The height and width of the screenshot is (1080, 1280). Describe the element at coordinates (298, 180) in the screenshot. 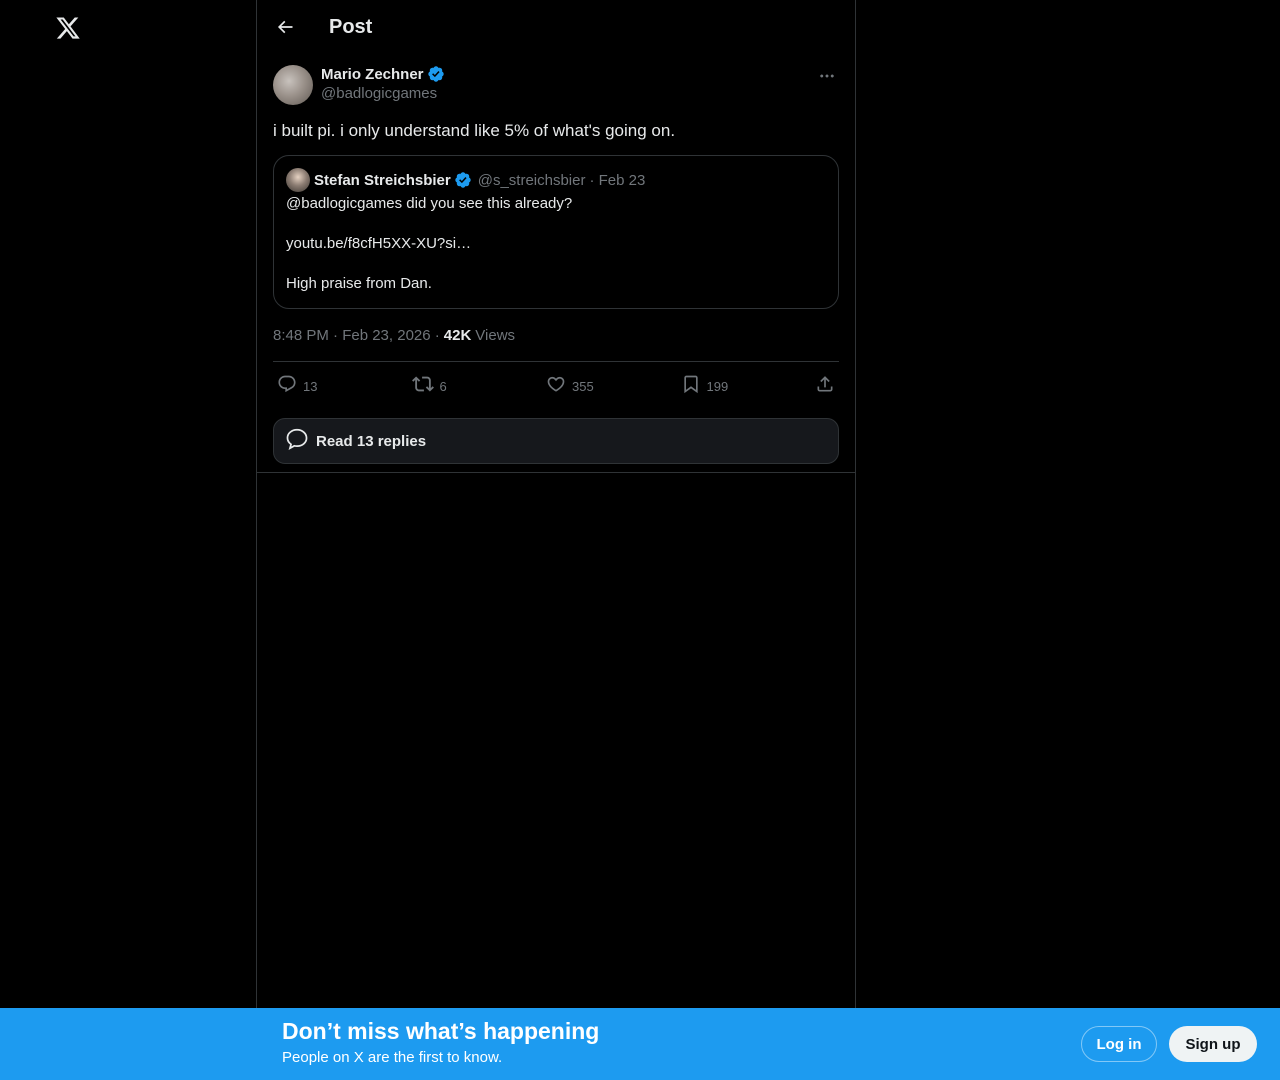

I see `quote-avatar` at that location.